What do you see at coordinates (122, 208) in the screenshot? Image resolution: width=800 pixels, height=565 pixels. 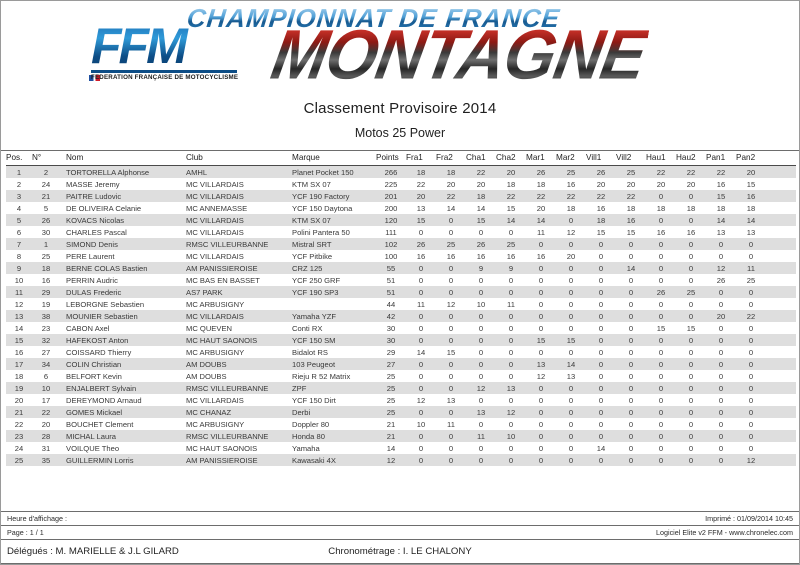 I see `cell-name: DE OLIVEIRA Celanie` at bounding box center [122, 208].